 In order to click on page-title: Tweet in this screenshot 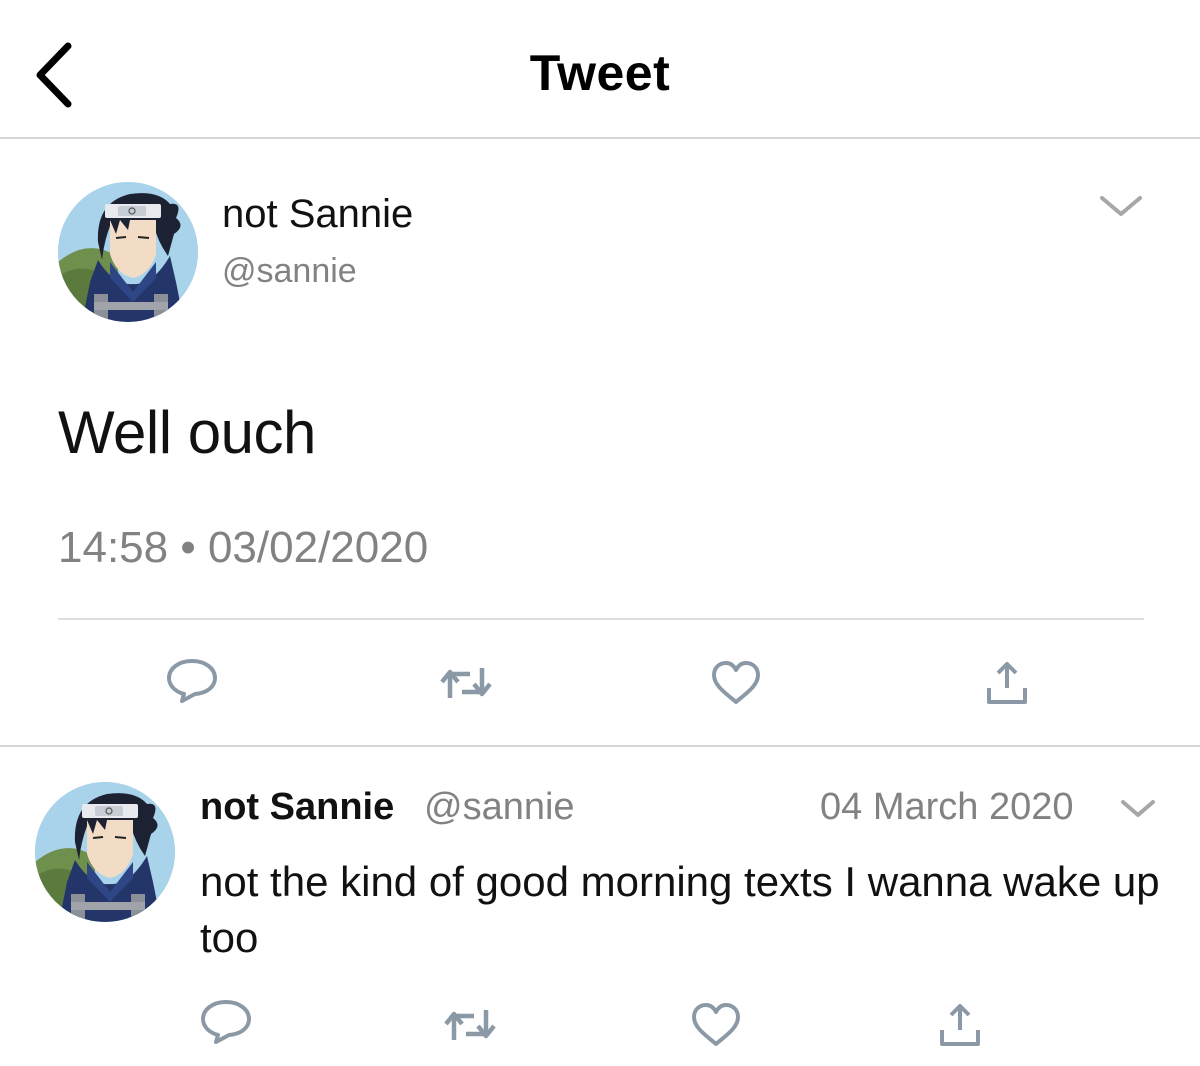, I will do `click(600, 73)`.